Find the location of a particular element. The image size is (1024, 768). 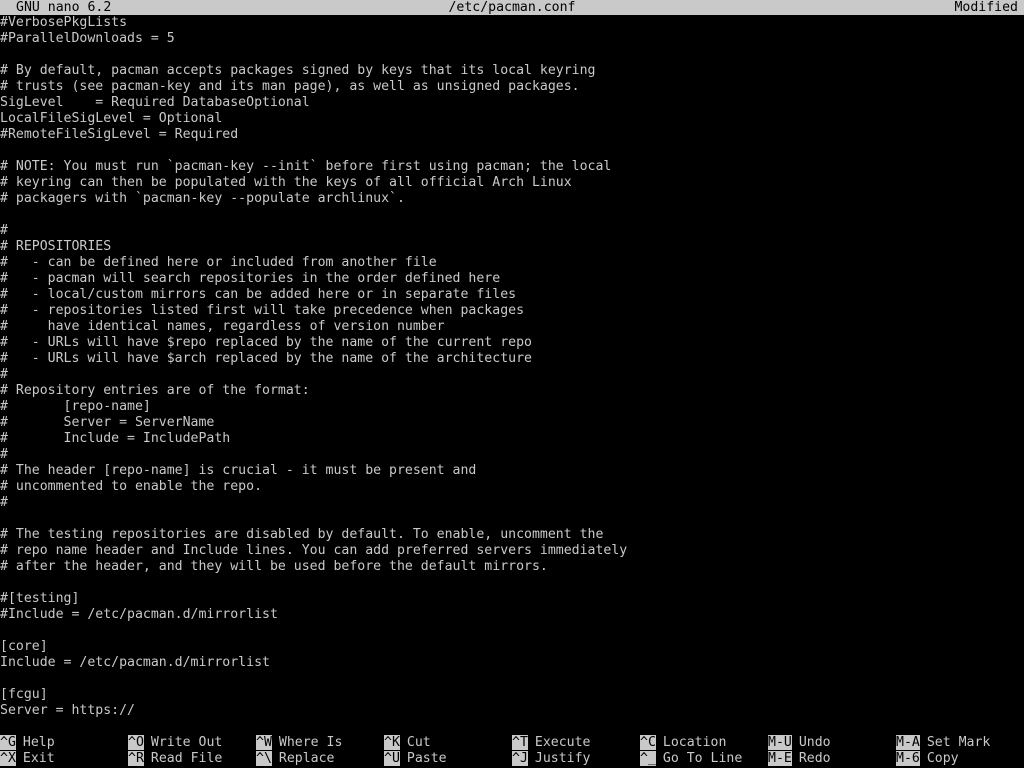

shortcut-label: Copy is located at coordinates (942, 758).